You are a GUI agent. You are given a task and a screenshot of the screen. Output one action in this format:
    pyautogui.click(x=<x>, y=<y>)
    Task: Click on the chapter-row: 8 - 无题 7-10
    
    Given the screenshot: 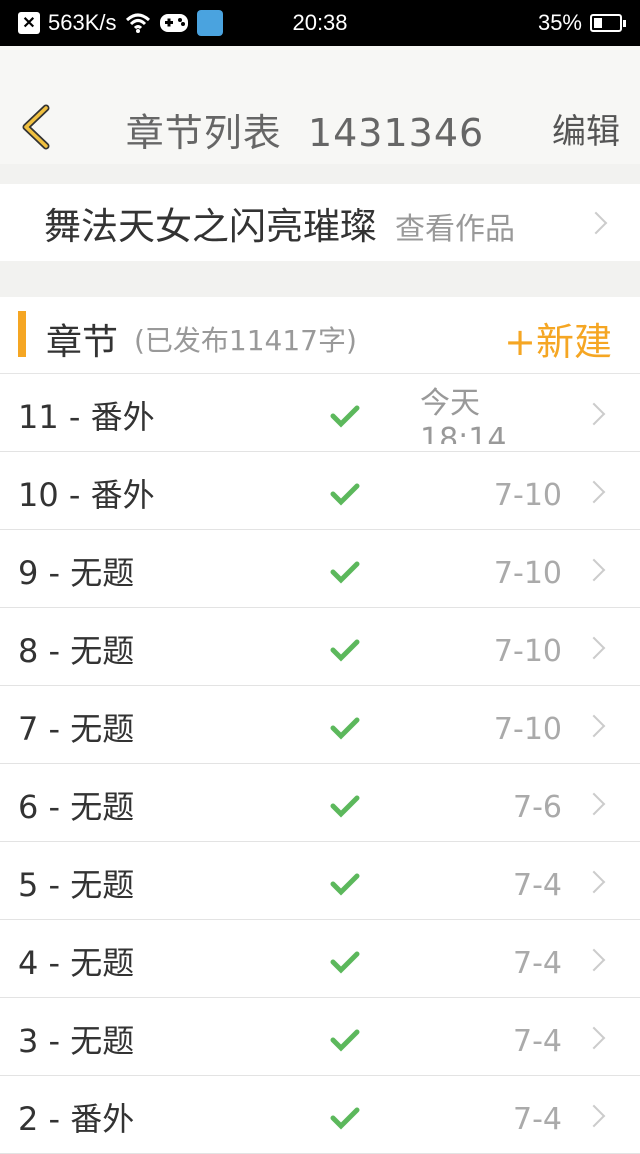 What is the action you would take?
    pyautogui.click(x=320, y=647)
    